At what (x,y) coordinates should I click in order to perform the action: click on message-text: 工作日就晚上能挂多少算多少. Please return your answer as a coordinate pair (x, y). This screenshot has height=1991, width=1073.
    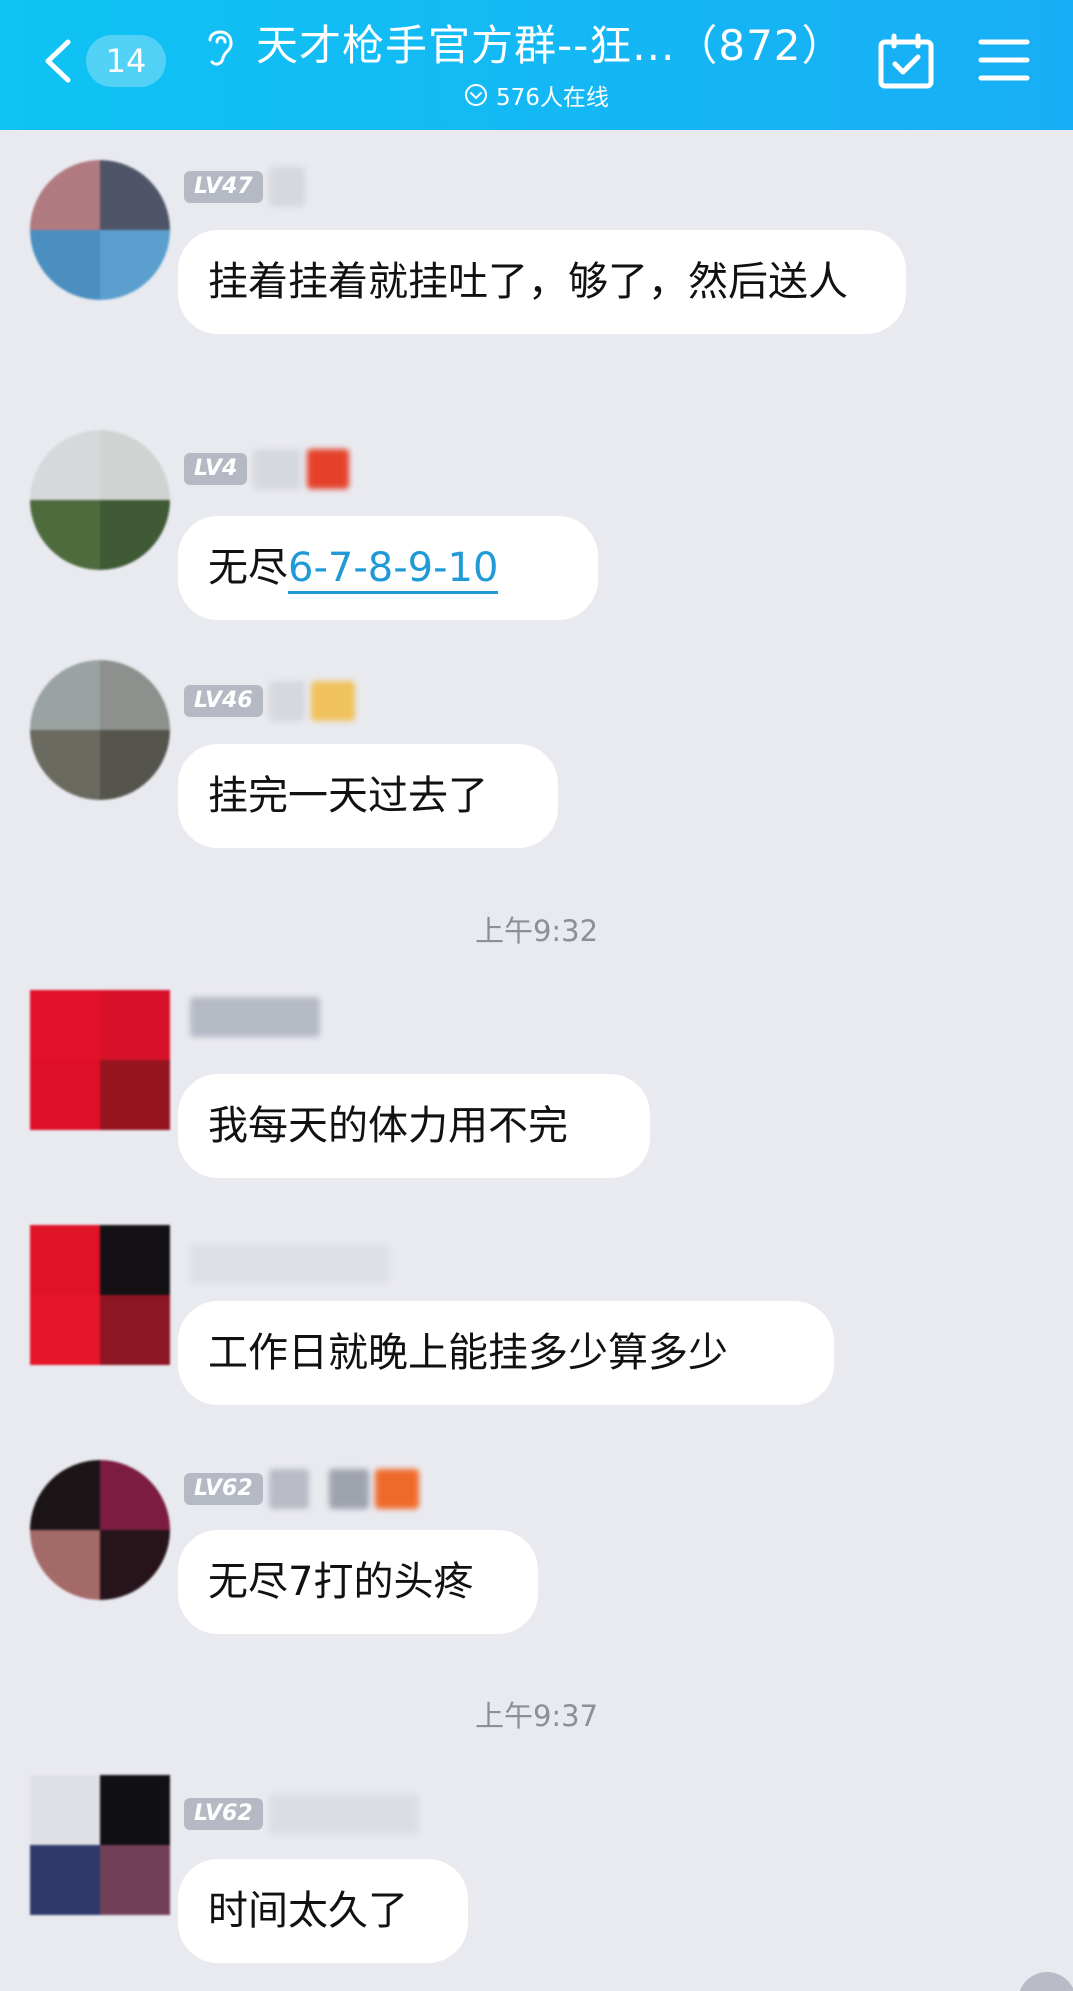
    Looking at the image, I should click on (468, 1353).